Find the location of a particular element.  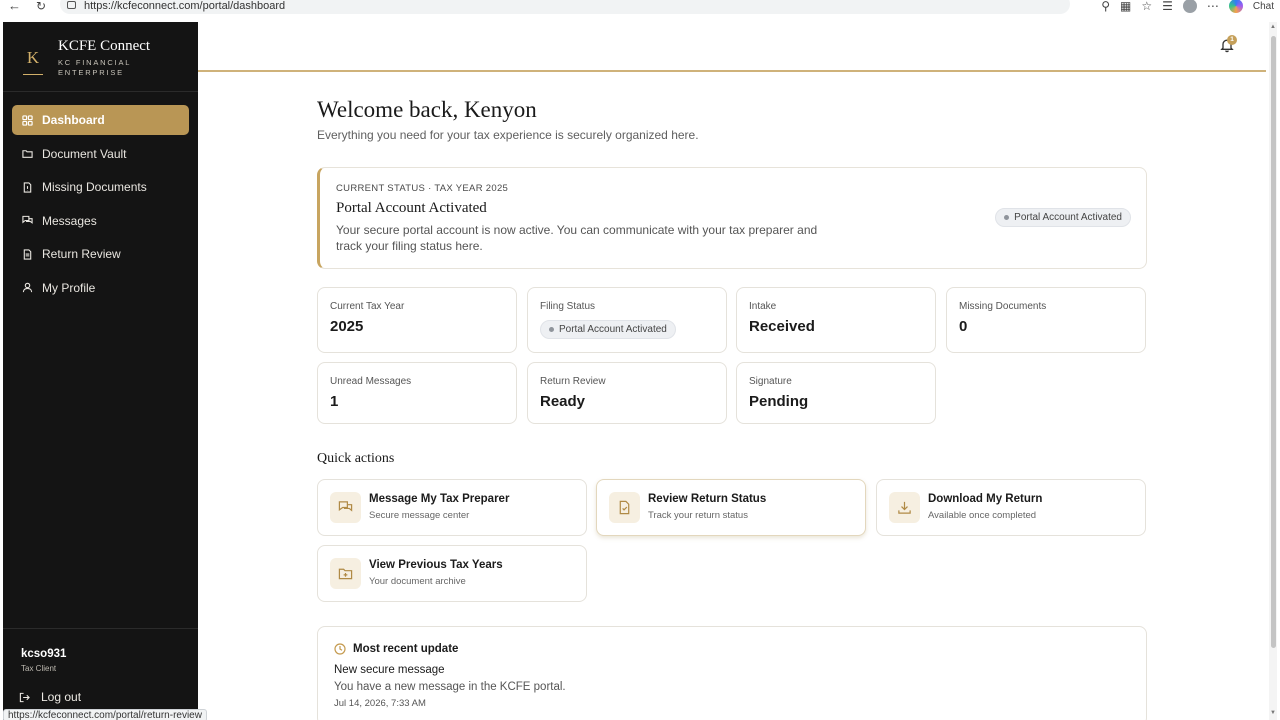

page-title: Welcome back, Kenyon is located at coordinates (427, 109).